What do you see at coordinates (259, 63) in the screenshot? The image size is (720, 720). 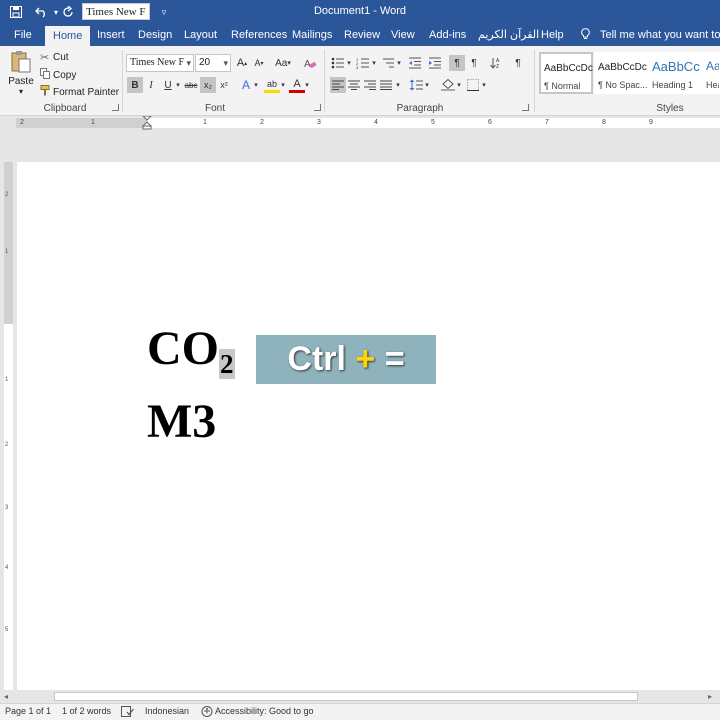 I see `shrink-font-button: A ▾` at bounding box center [259, 63].